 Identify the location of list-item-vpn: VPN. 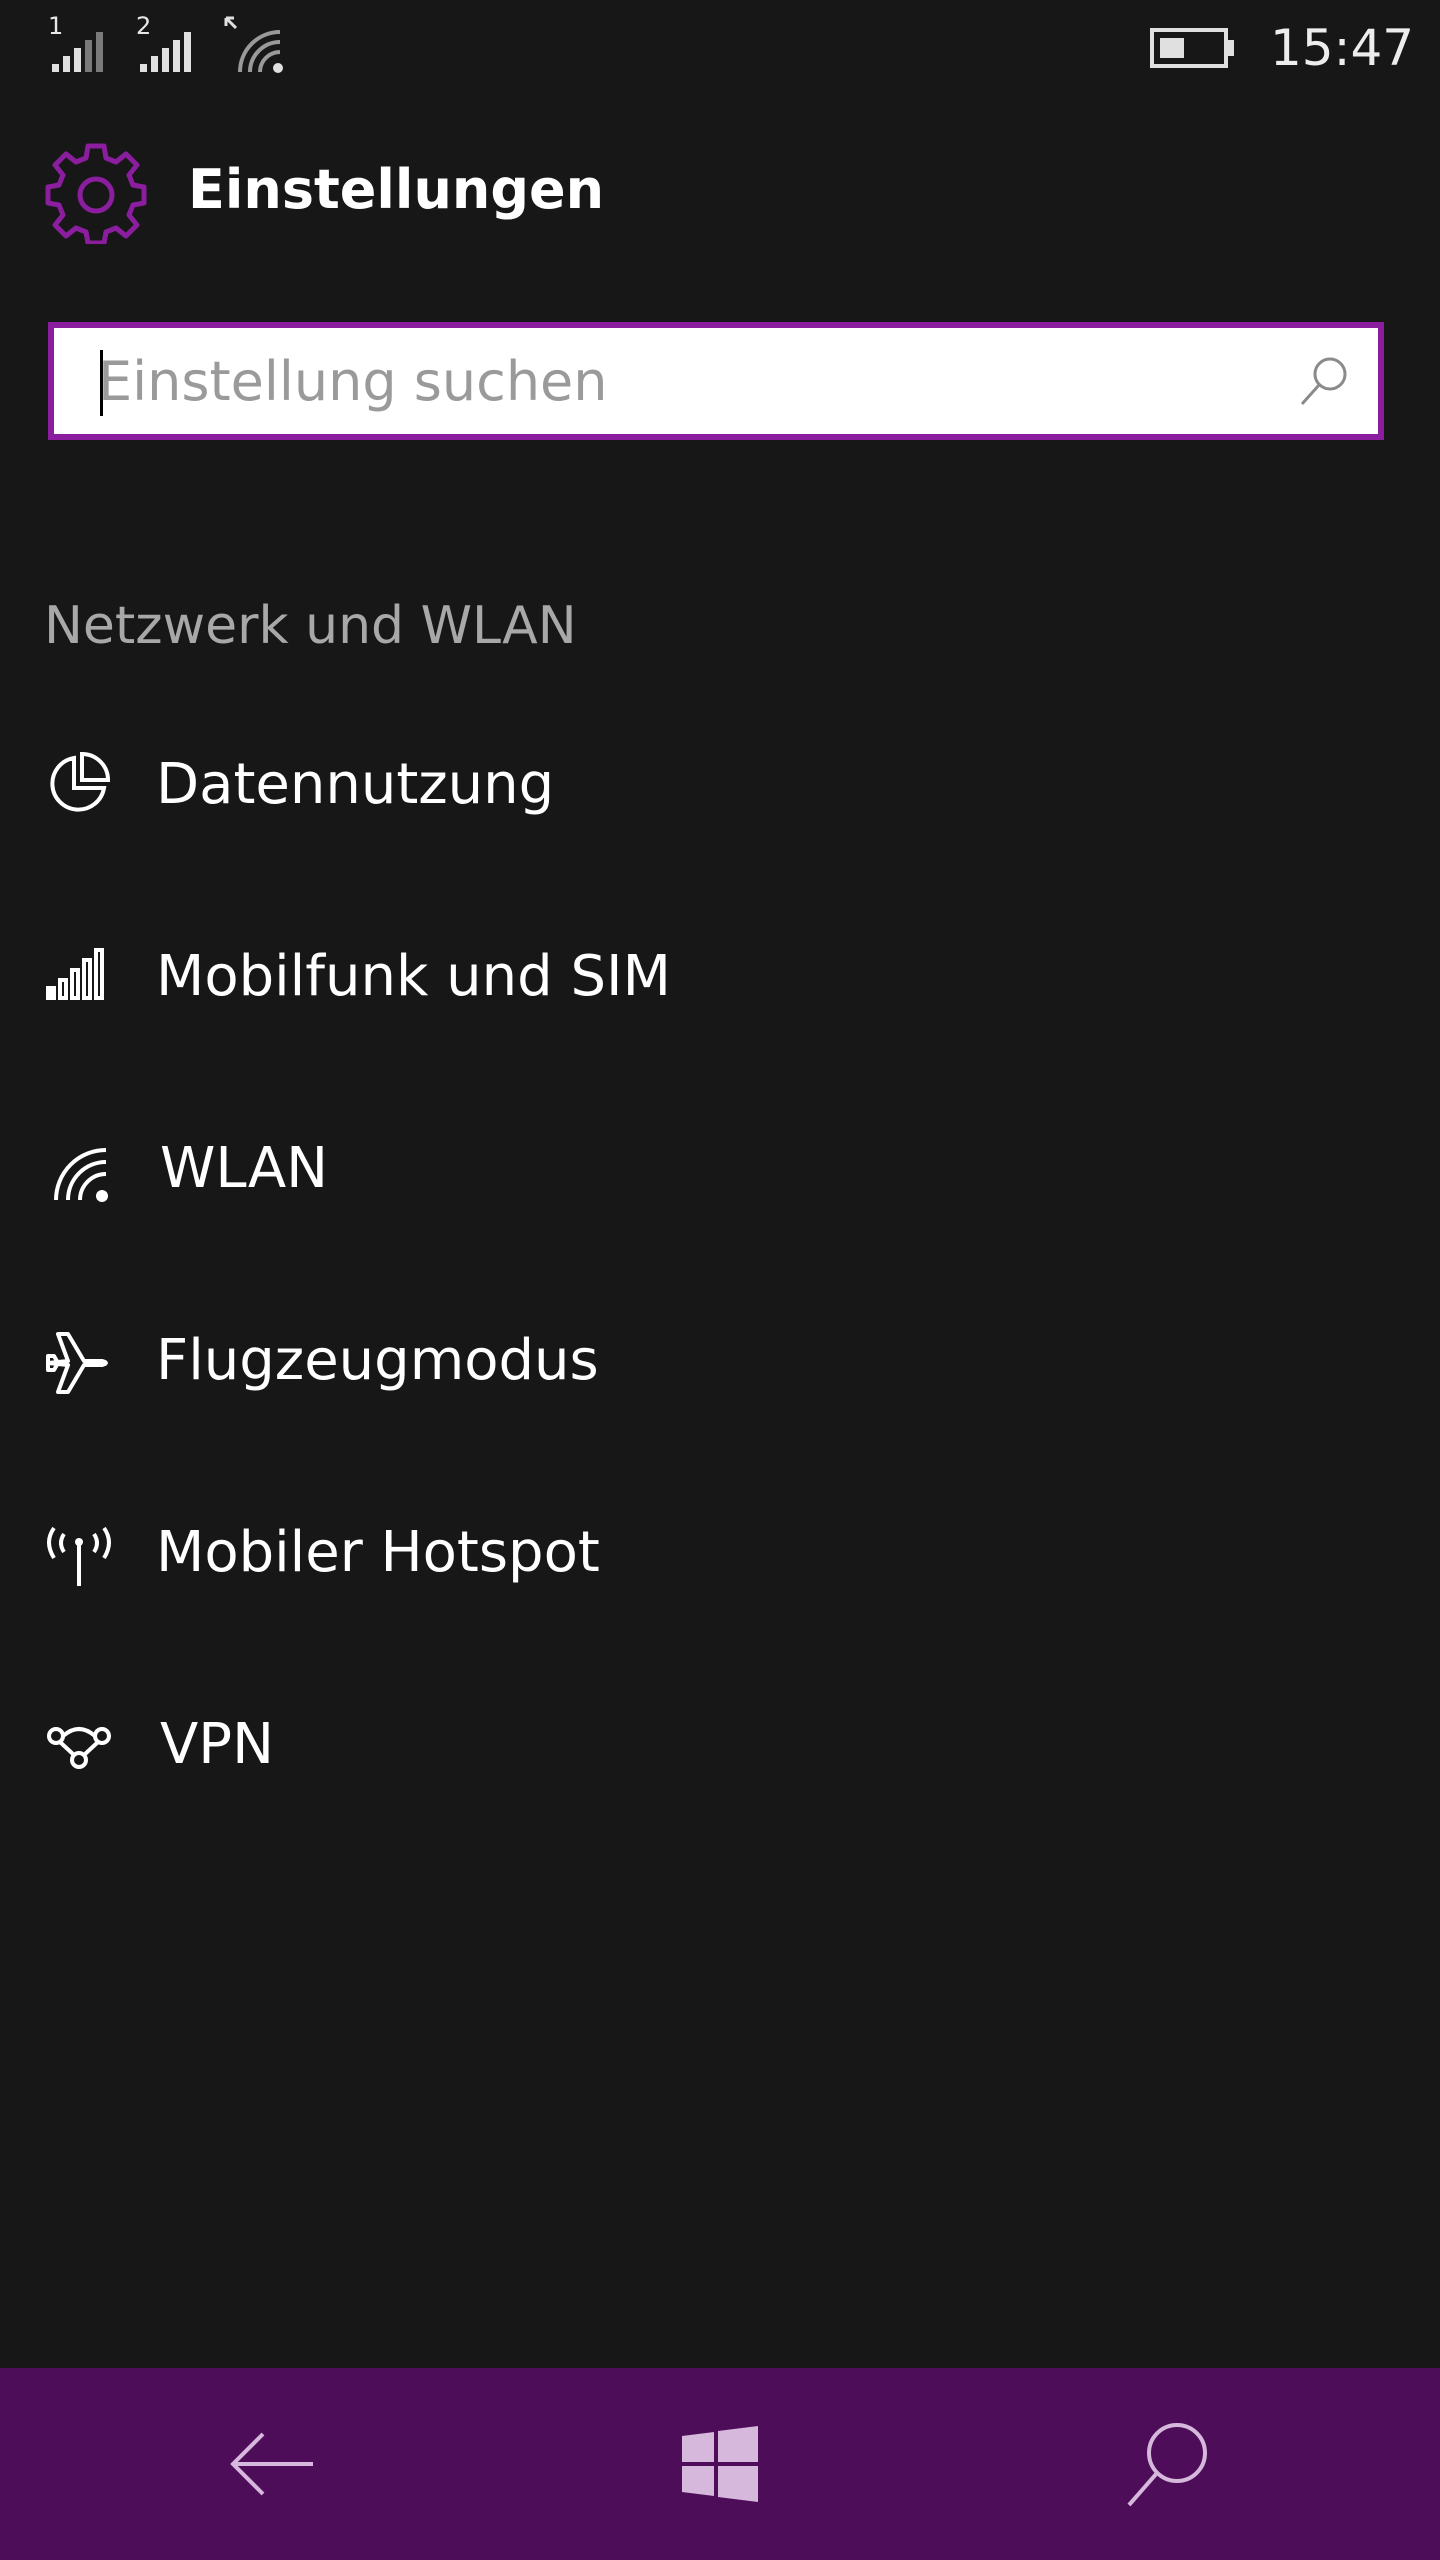
(720, 1747).